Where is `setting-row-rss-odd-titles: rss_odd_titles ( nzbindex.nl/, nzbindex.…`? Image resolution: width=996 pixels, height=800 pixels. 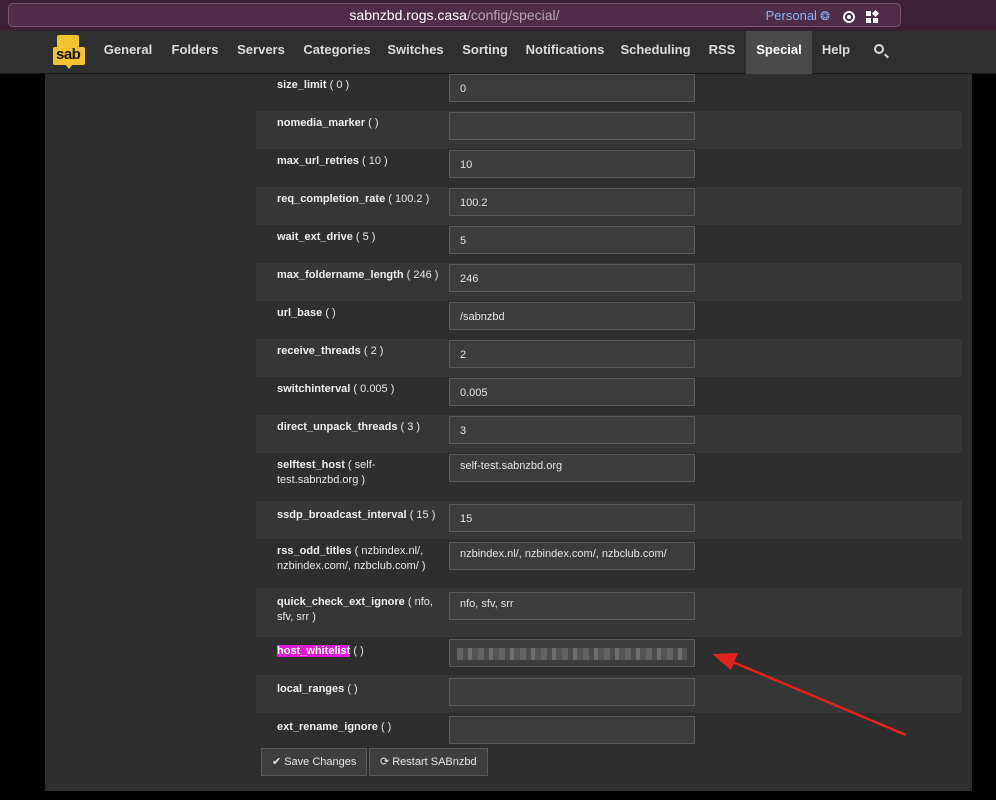 setting-row-rss-odd-titles: rss_odd_titles ( nzbindex.nl/, nzbindex.… is located at coordinates (609, 563).